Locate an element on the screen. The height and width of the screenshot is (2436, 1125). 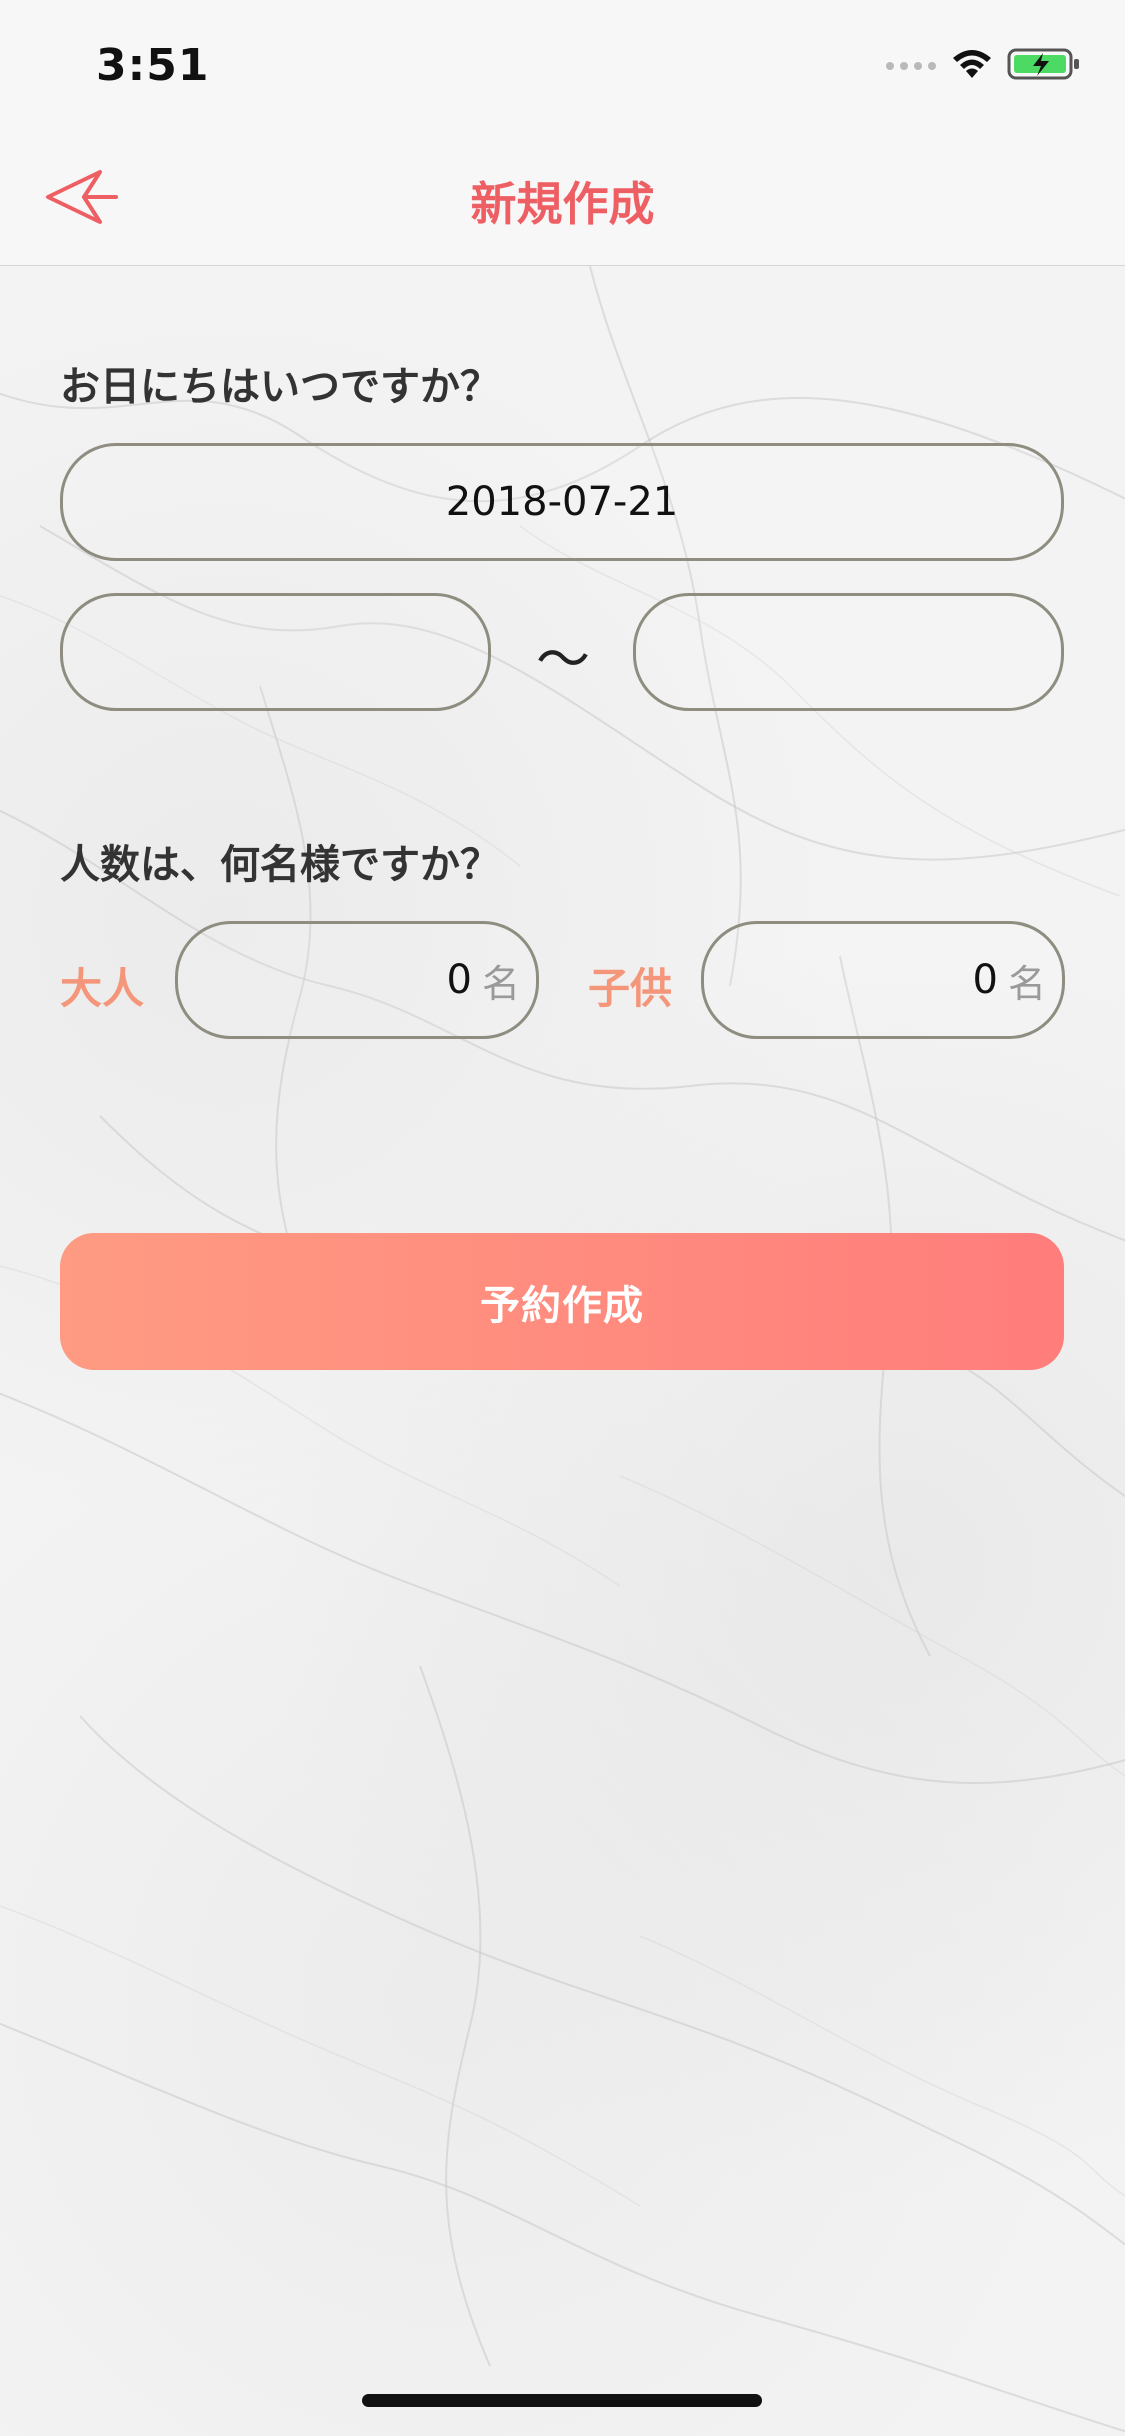
adult-count-value: 0 is located at coordinates (459, 980).